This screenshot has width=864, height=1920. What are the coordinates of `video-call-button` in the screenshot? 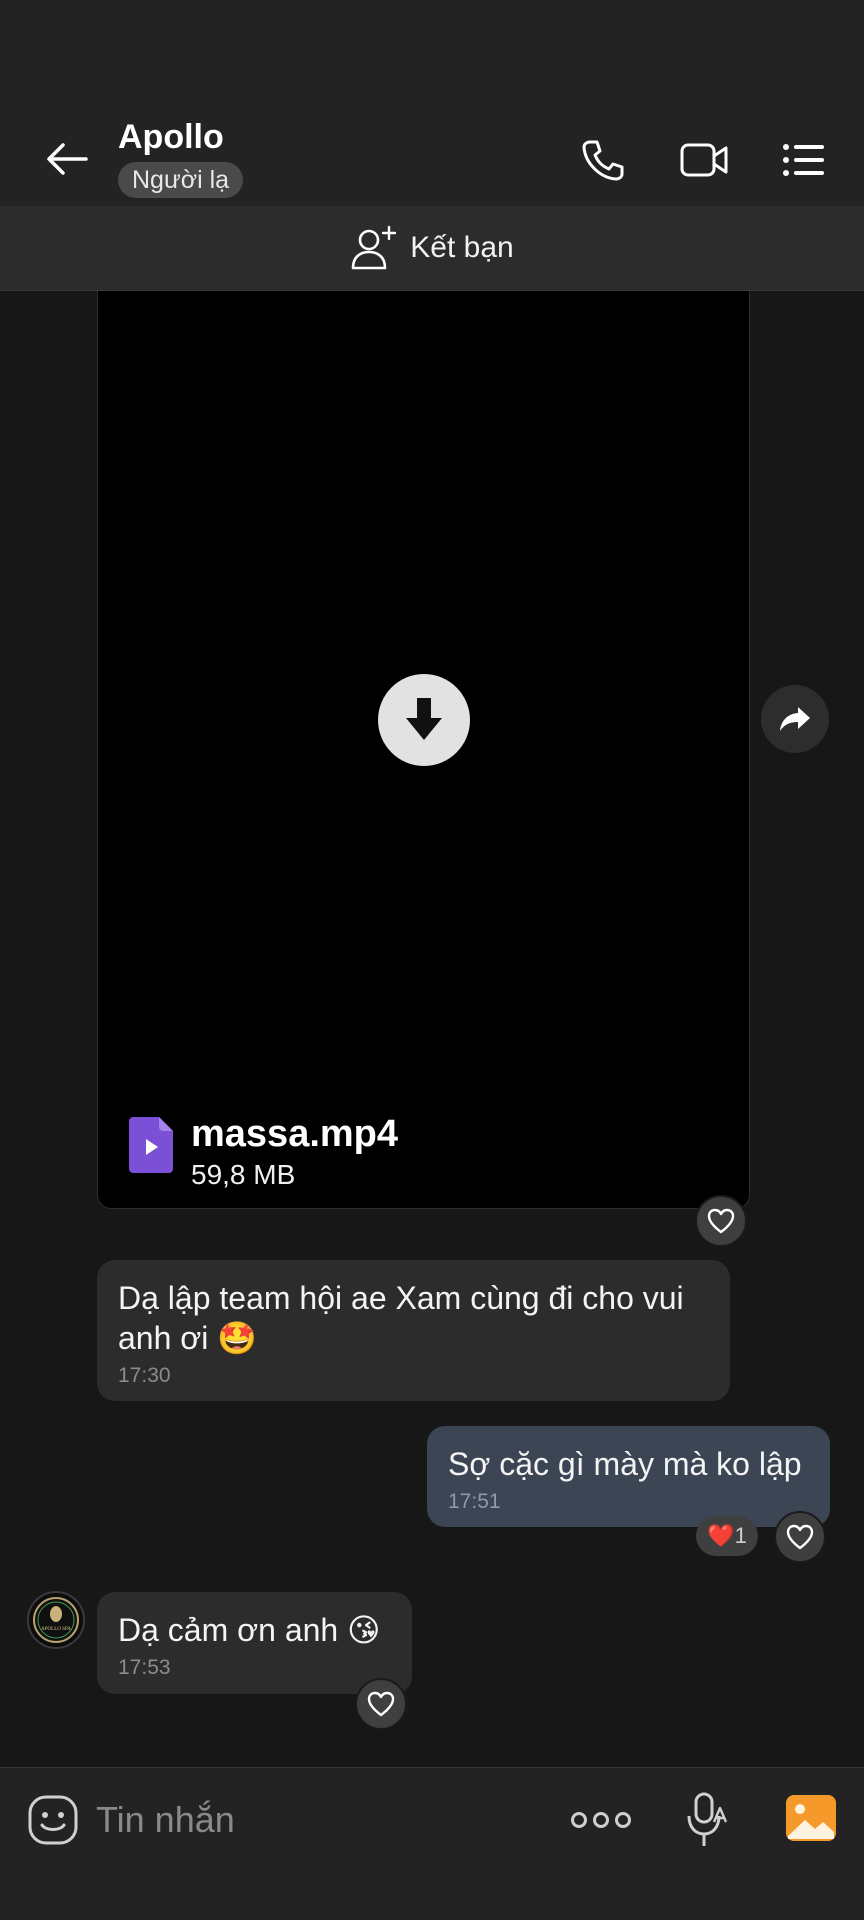 It's located at (704, 160).